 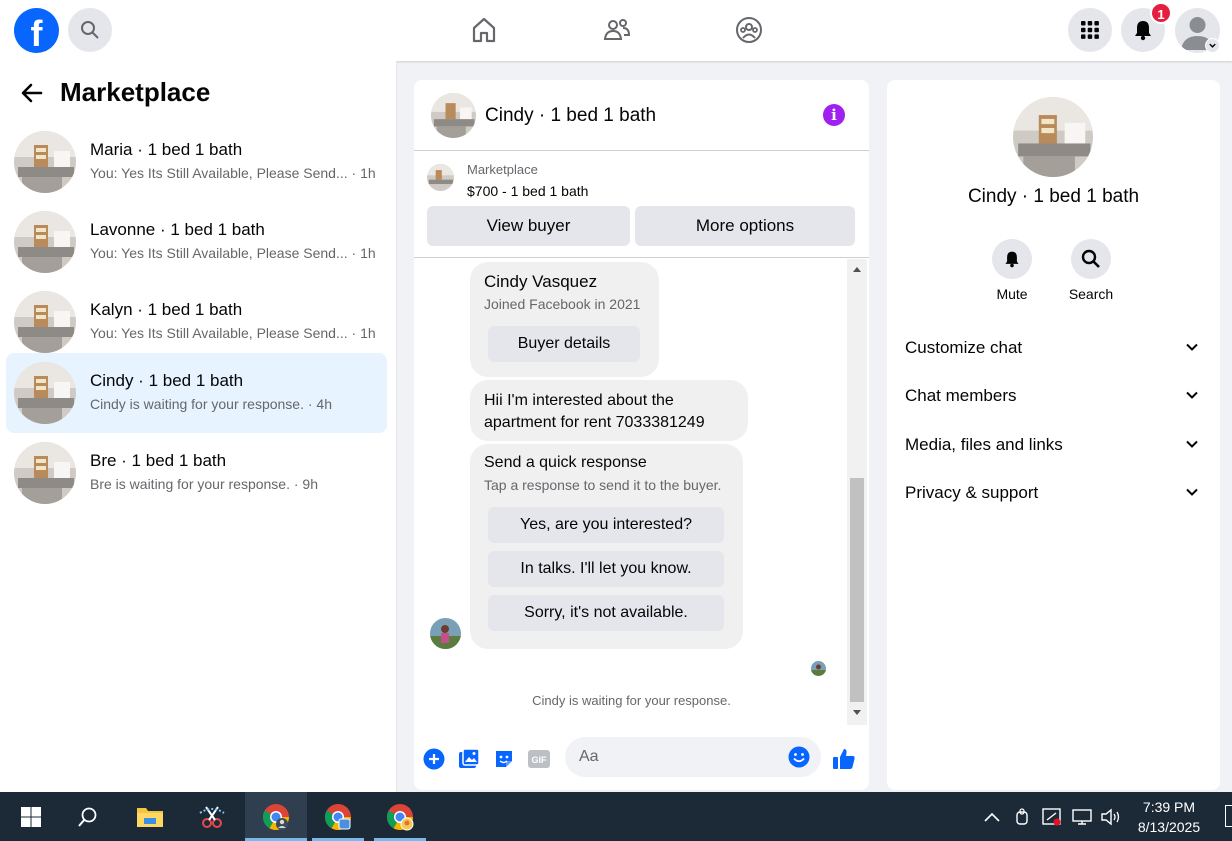 I want to click on privacy-support-section: Privacy & support, so click(x=1055, y=493).